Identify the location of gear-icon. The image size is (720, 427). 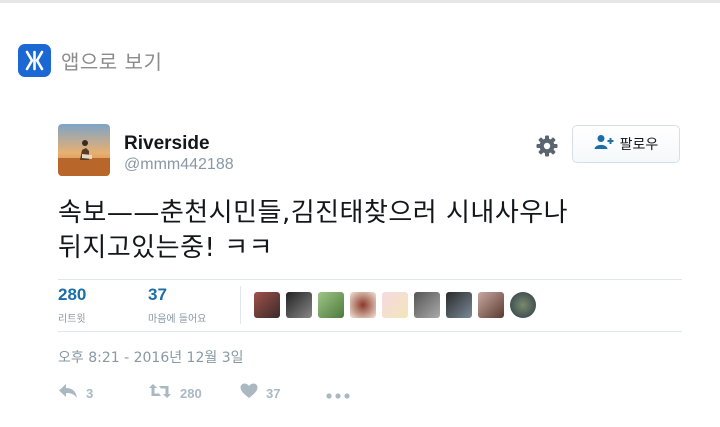
(547, 146).